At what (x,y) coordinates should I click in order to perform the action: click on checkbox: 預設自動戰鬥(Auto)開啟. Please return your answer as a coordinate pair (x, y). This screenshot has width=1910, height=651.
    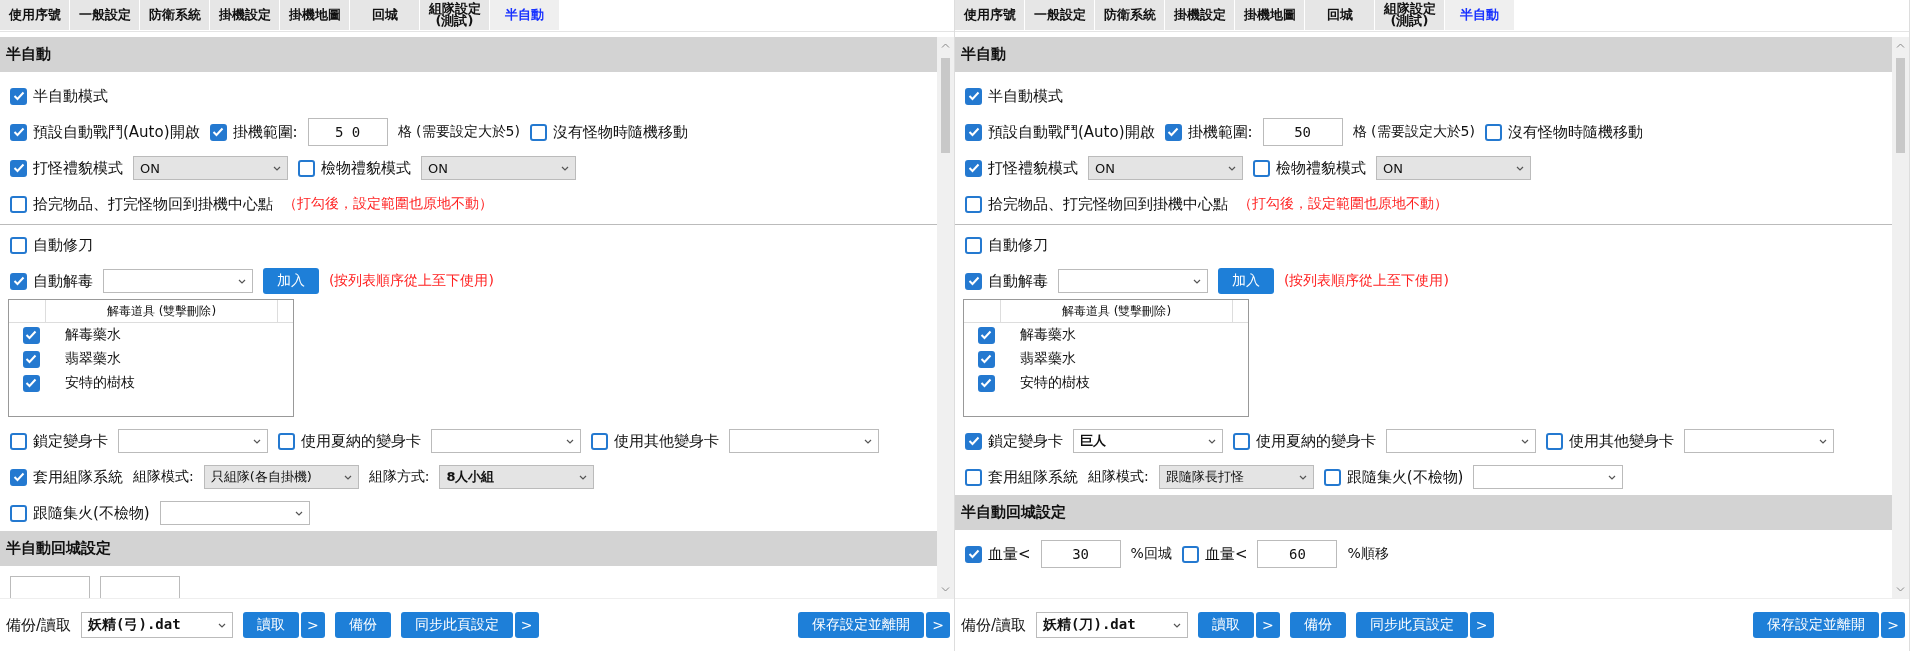
    Looking at the image, I should click on (1060, 132).